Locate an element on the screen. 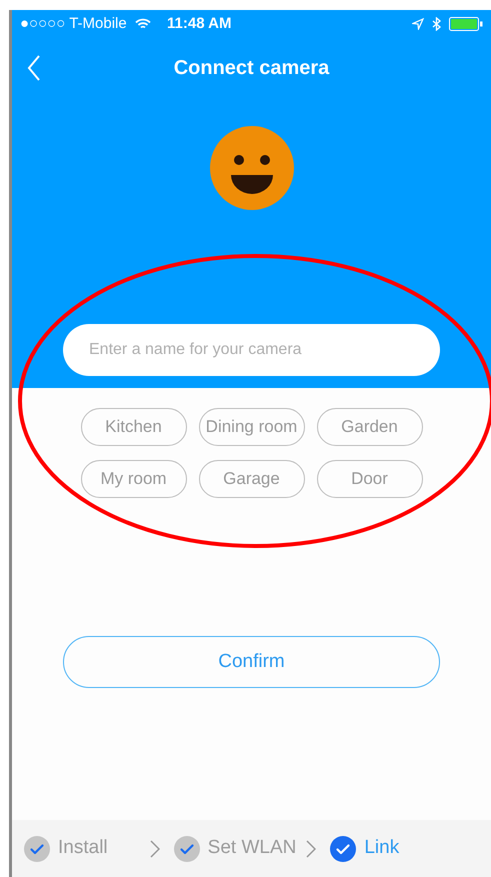  step-label: Set WLAN is located at coordinates (252, 848).